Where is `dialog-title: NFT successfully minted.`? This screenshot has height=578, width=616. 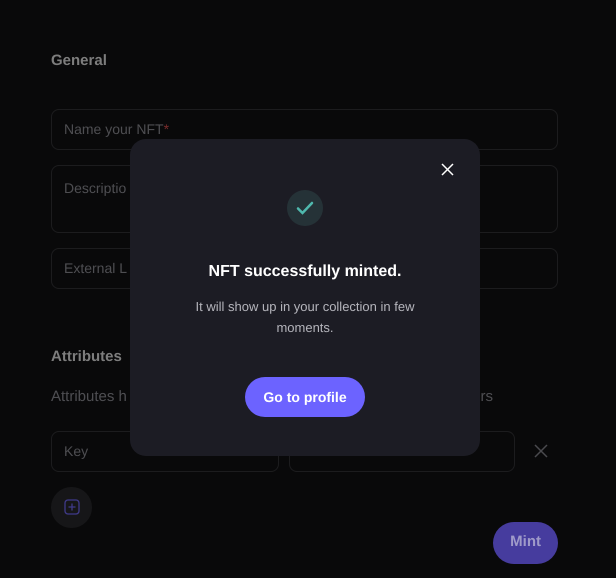
dialog-title: NFT successfully minted. is located at coordinates (305, 272).